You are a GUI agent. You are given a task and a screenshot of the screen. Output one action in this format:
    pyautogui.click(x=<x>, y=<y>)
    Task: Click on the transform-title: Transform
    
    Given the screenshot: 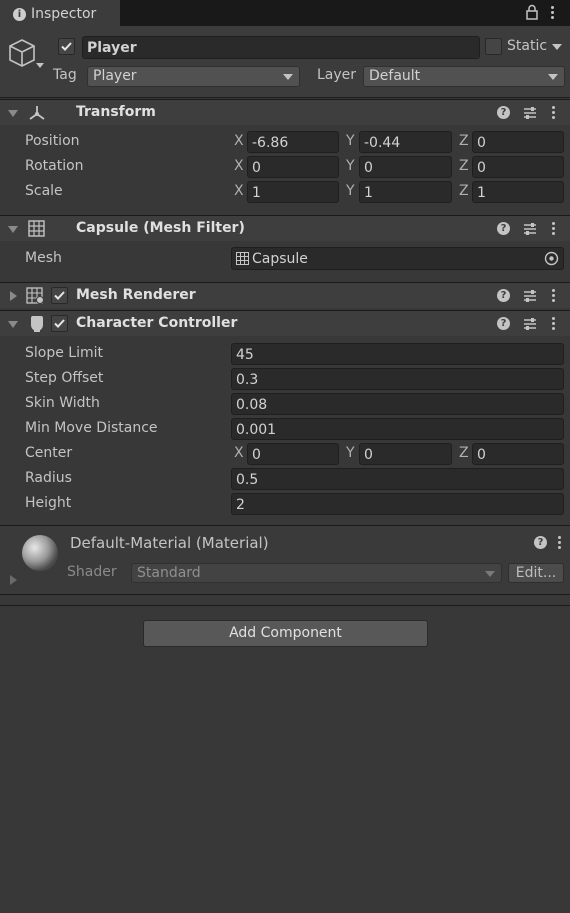 What is the action you would take?
    pyautogui.click(x=116, y=112)
    